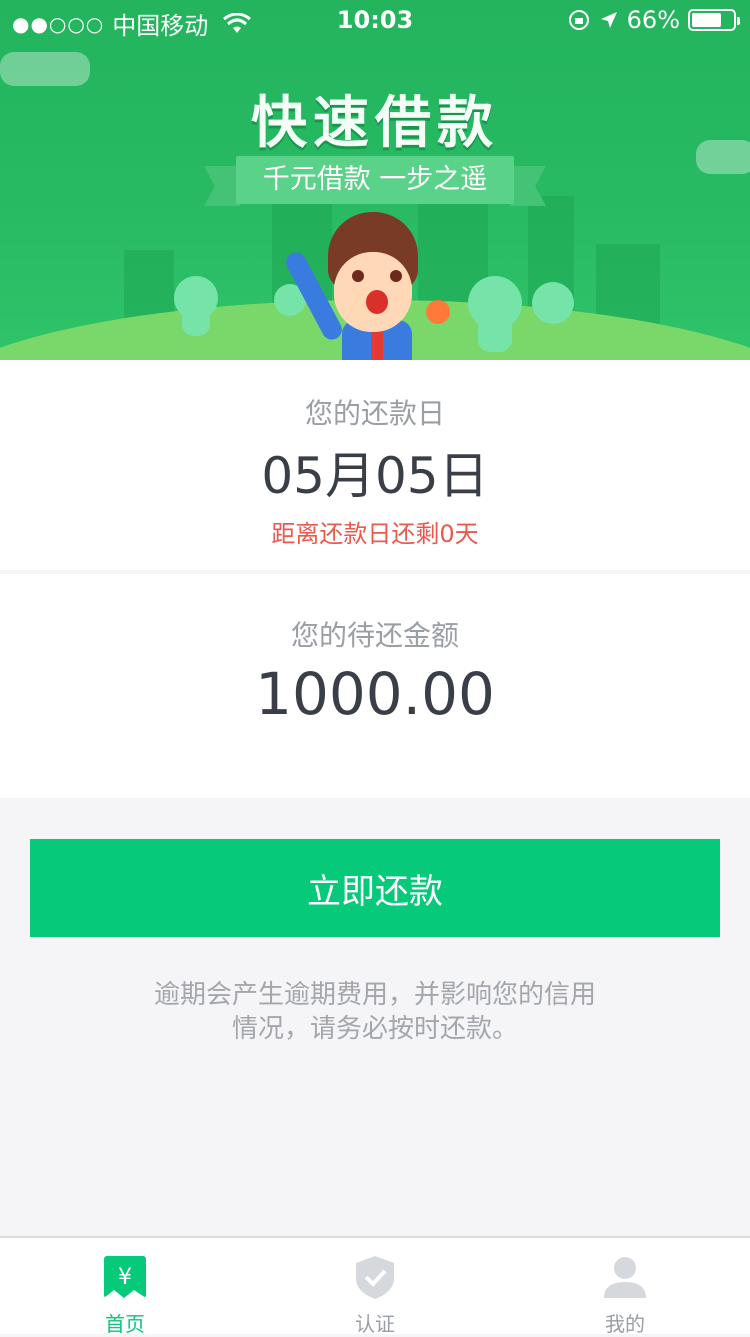 The image size is (750, 1337). Describe the element at coordinates (375, 476) in the screenshot. I see `due-date-value: 05月05日` at that location.